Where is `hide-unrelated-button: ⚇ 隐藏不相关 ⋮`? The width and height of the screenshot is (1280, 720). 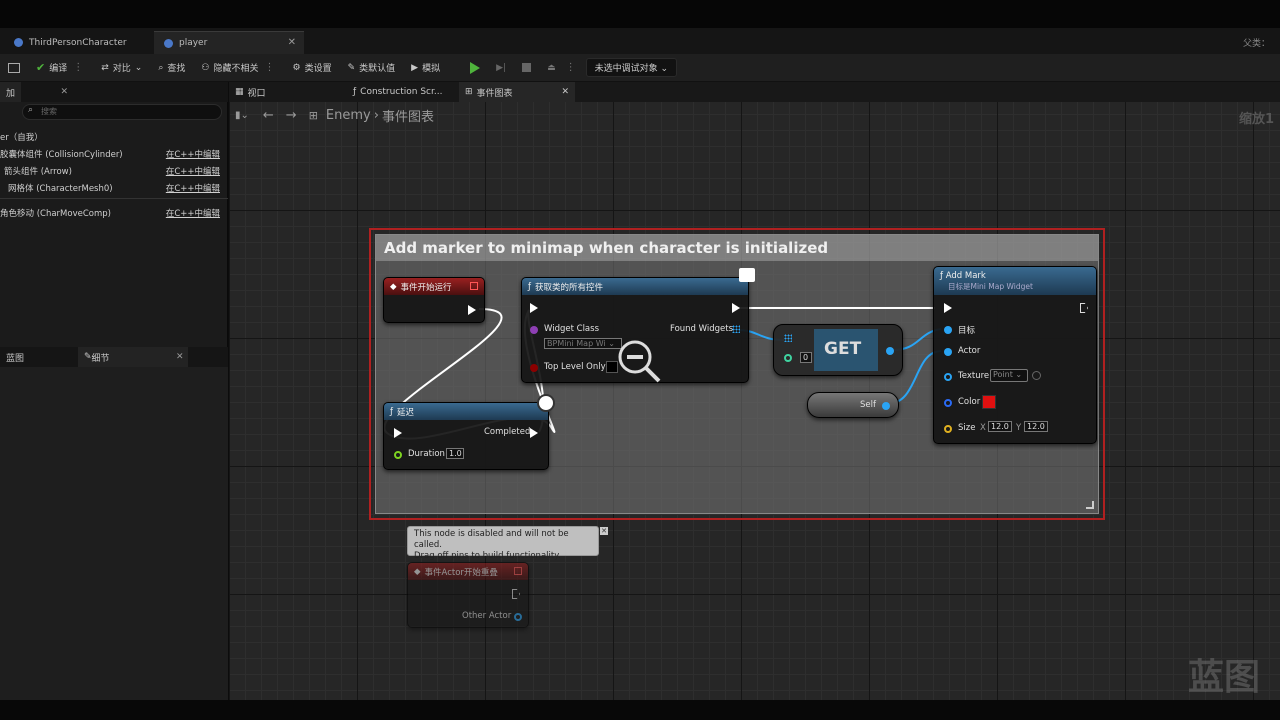 hide-unrelated-button: ⚇ 隐藏不相关 ⋮ is located at coordinates (238, 68).